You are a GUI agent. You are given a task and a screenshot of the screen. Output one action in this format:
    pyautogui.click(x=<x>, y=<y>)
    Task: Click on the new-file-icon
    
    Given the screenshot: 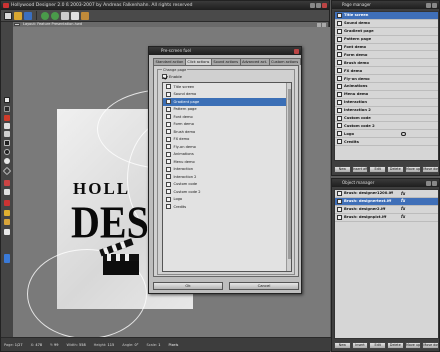 What is the action you would take?
    pyautogui.click(x=8, y=15)
    